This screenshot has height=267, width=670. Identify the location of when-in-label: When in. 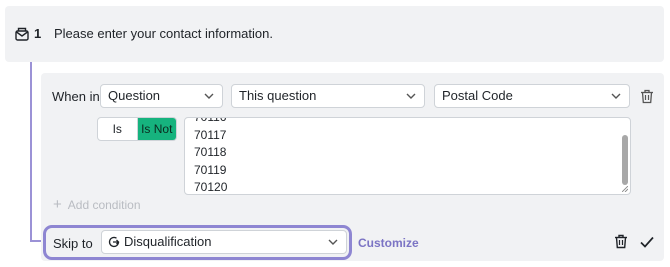
(76, 96).